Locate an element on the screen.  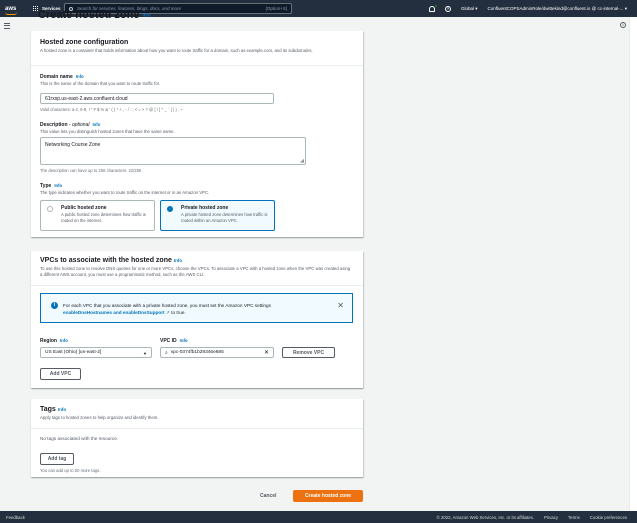
public-radio is located at coordinates (50, 209).